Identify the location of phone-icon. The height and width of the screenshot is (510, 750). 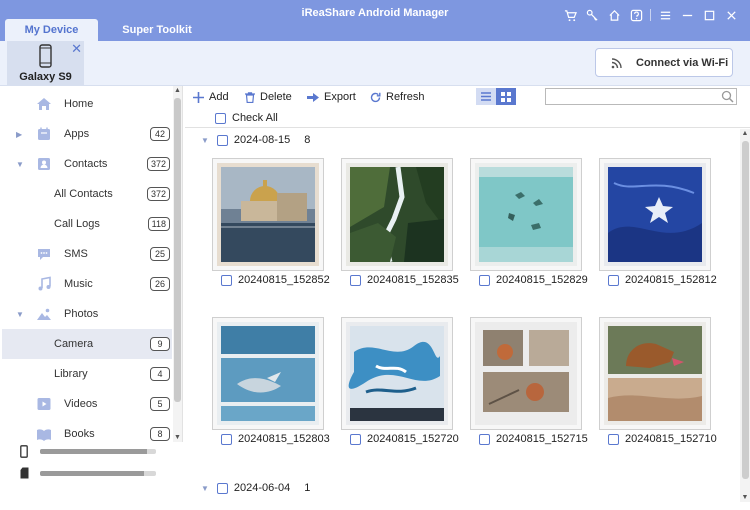
(45, 56).